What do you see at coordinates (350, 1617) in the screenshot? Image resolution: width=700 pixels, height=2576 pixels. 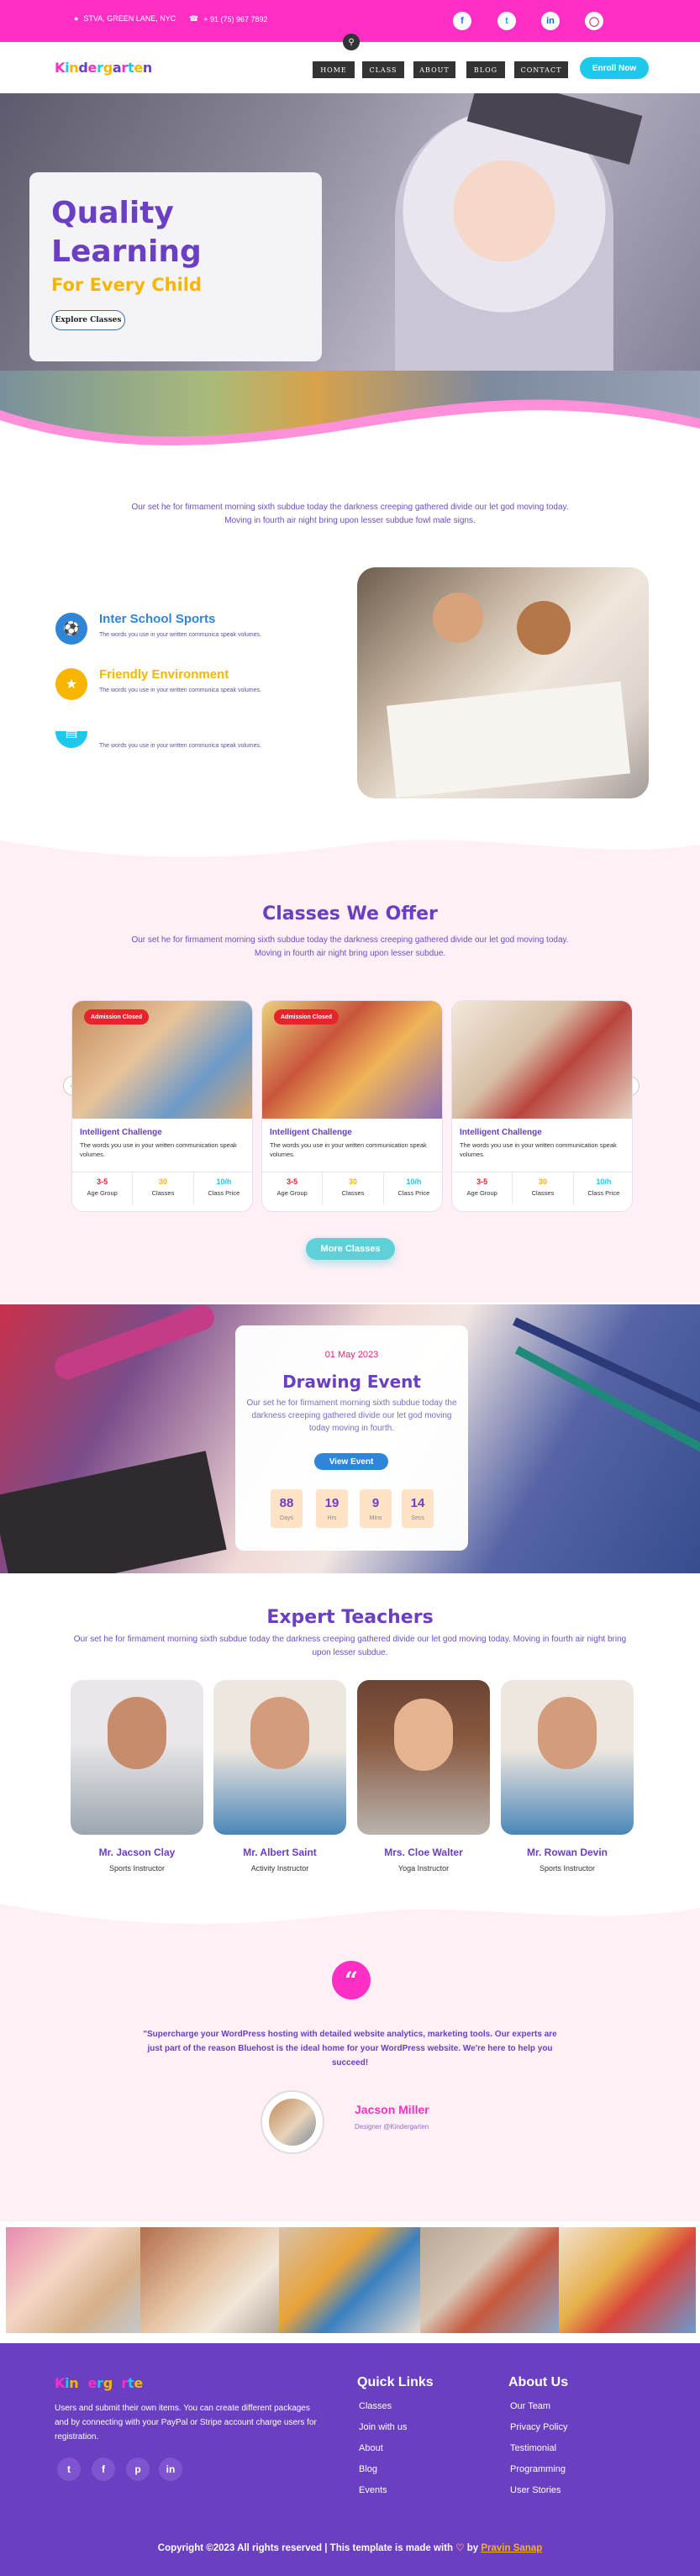 I see `teachers-heading: Expert Teachers` at bounding box center [350, 1617].